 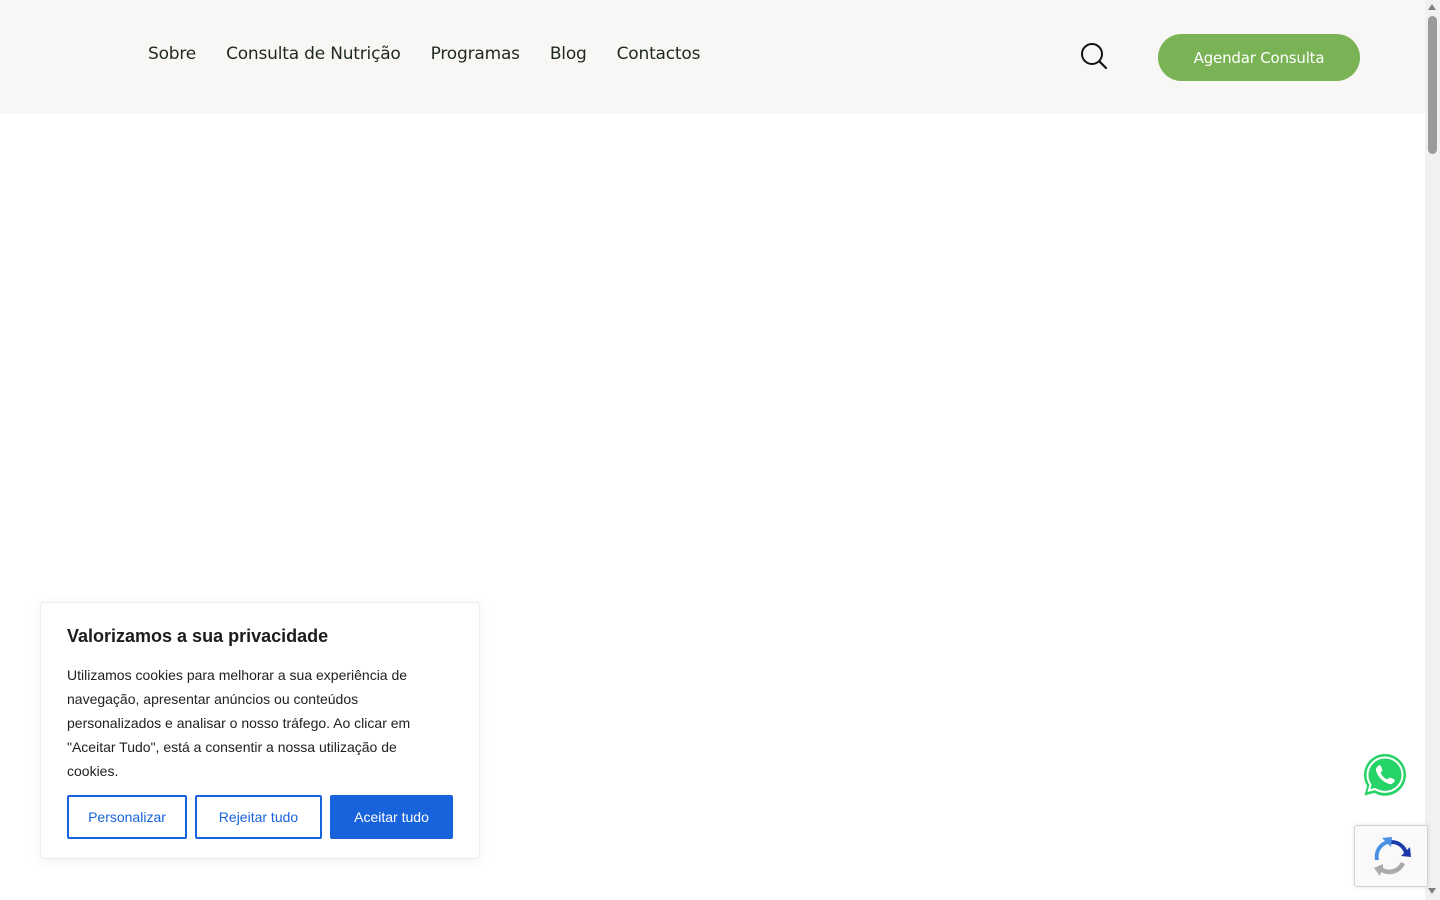 What do you see at coordinates (659, 54) in the screenshot?
I see `nav-item-contactos: Contactos` at bounding box center [659, 54].